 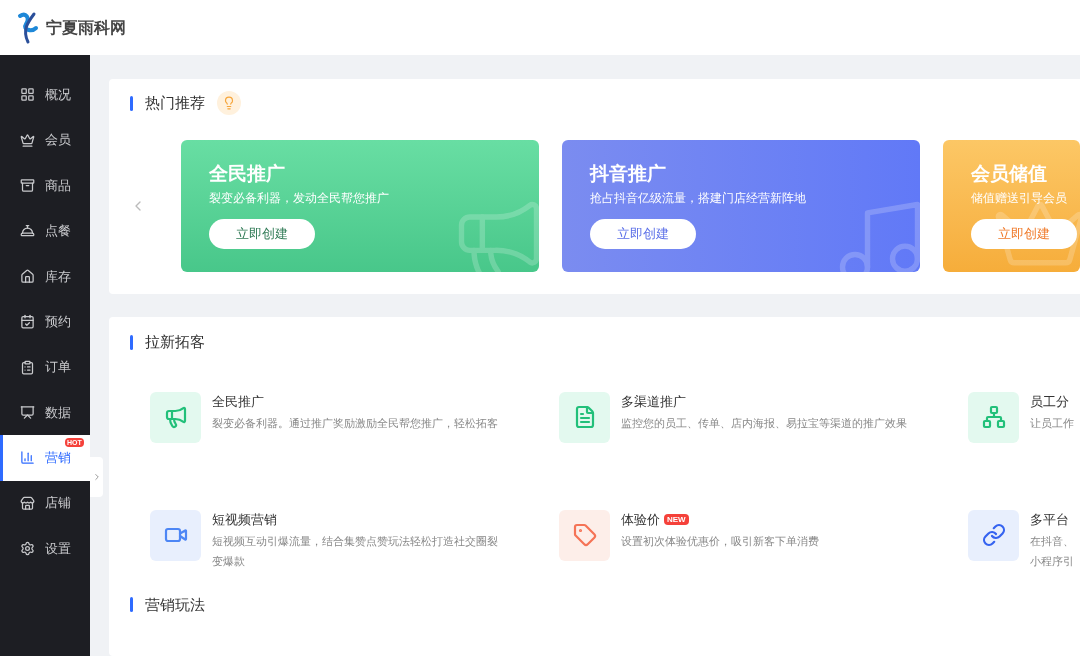 What do you see at coordinates (720, 541) in the screenshot?
I see `feature-description: 设置初次体验优惠价，吸引新客下单消费` at bounding box center [720, 541].